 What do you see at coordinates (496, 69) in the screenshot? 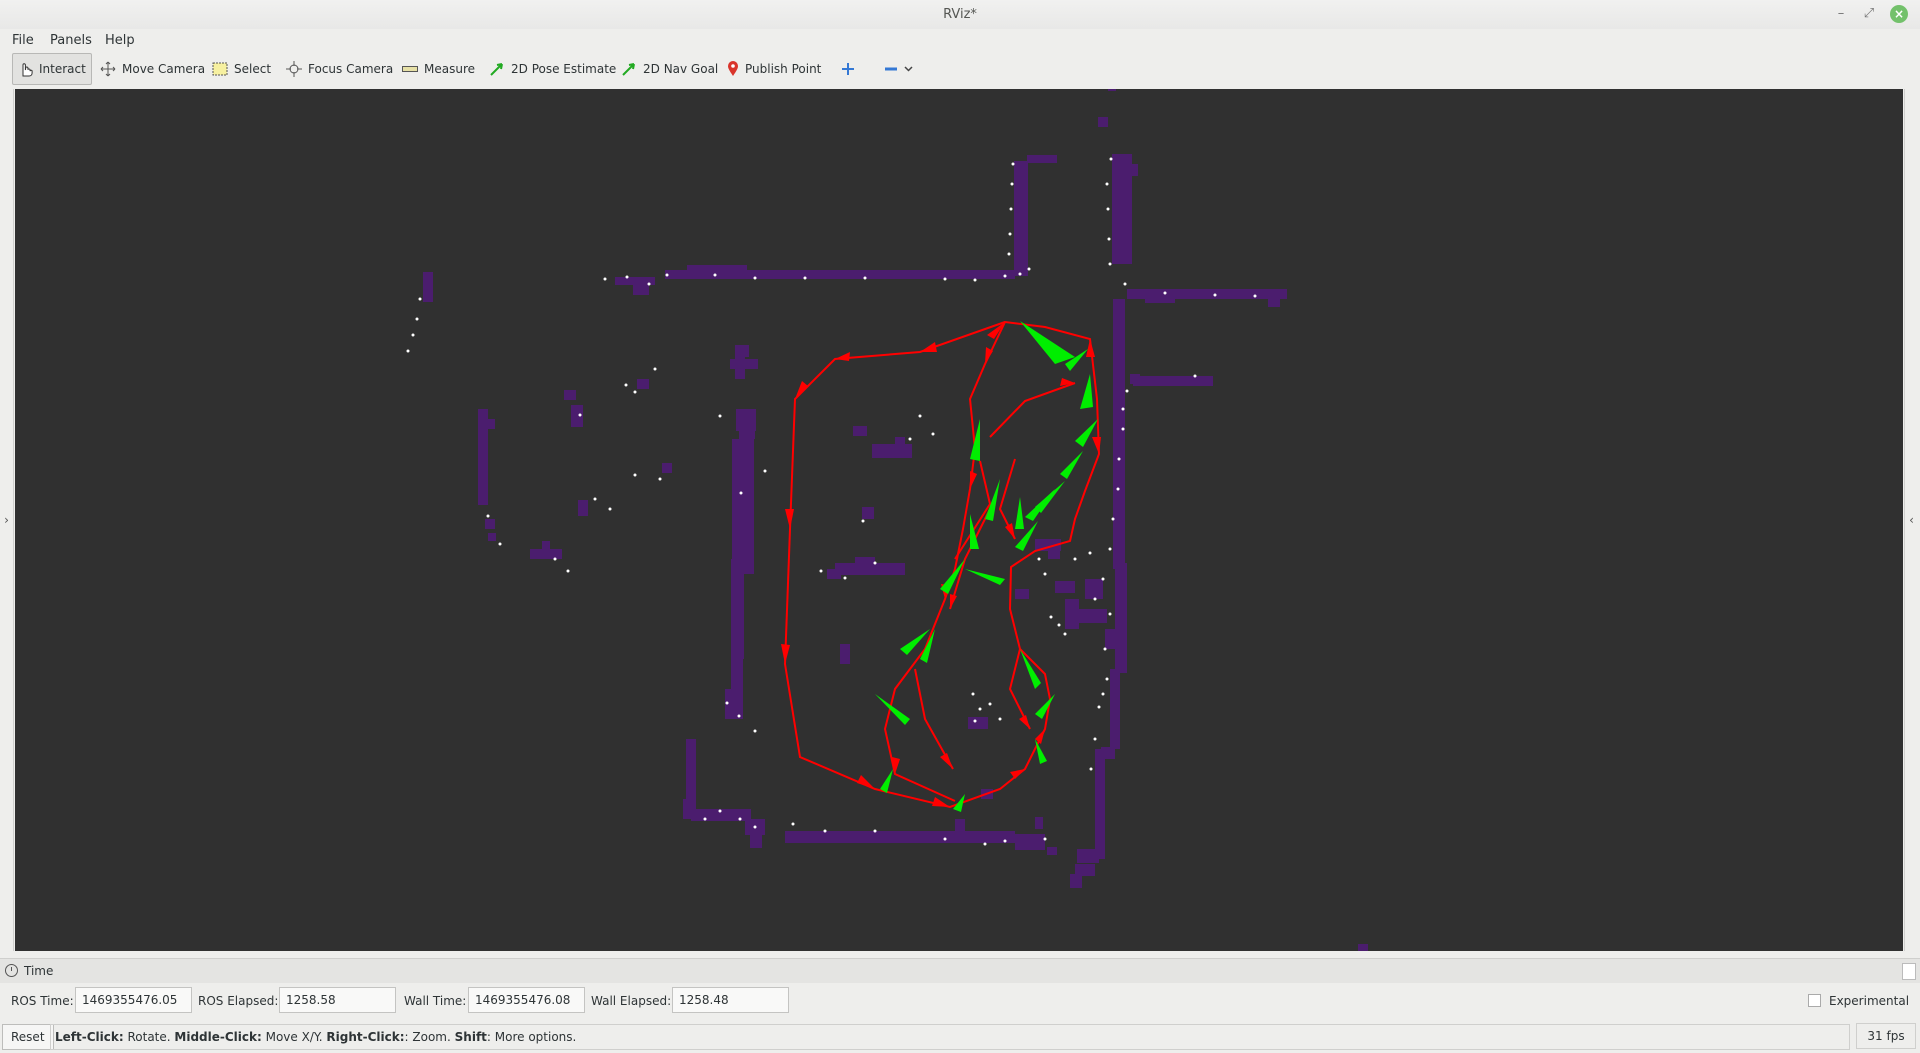
I see `pose-arrow-icon` at bounding box center [496, 69].